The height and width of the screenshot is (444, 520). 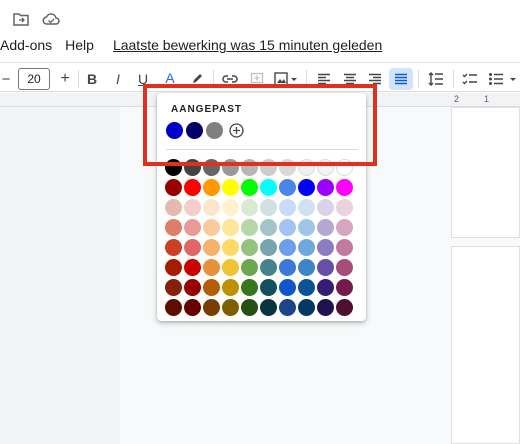 What do you see at coordinates (34, 79) in the screenshot?
I see `font-size-input: 20` at bounding box center [34, 79].